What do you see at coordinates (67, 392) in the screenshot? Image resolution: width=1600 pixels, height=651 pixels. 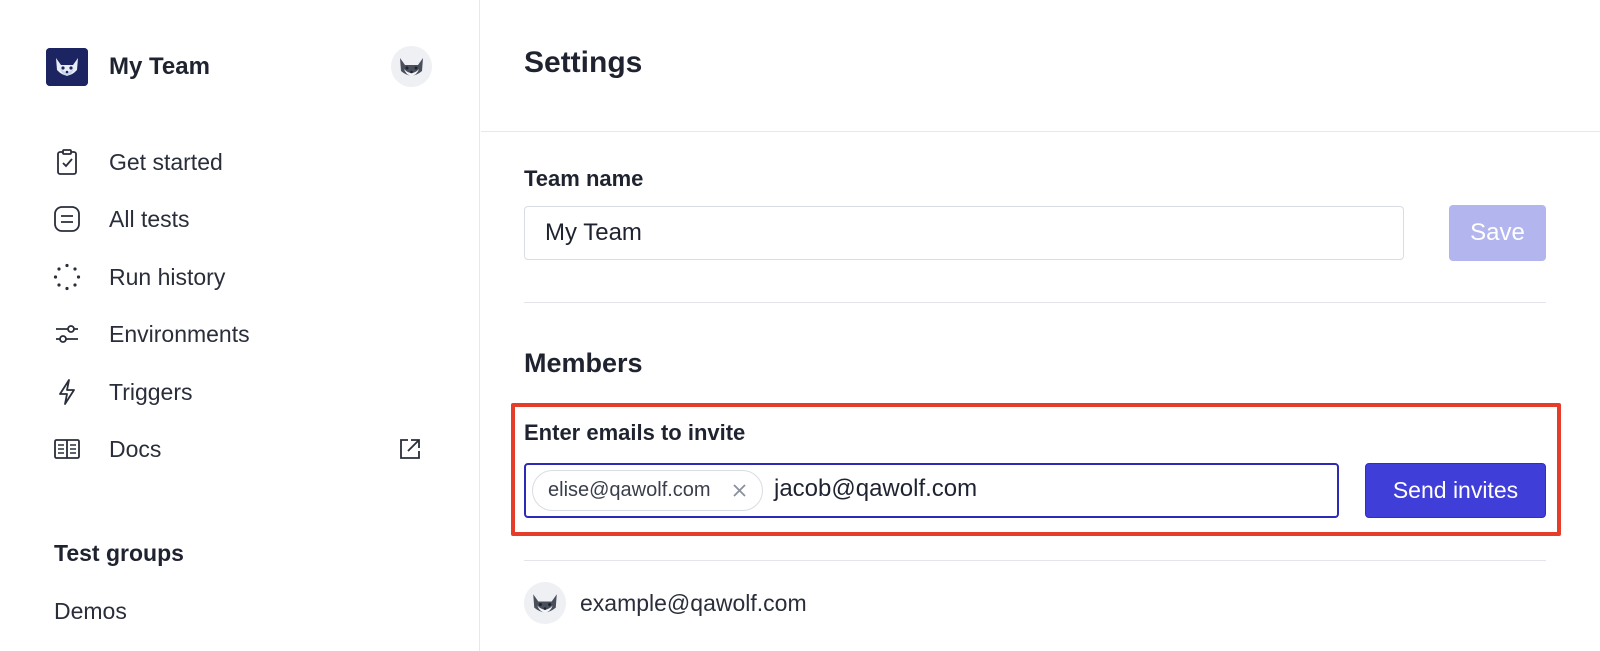 I see `lightning-icon` at bounding box center [67, 392].